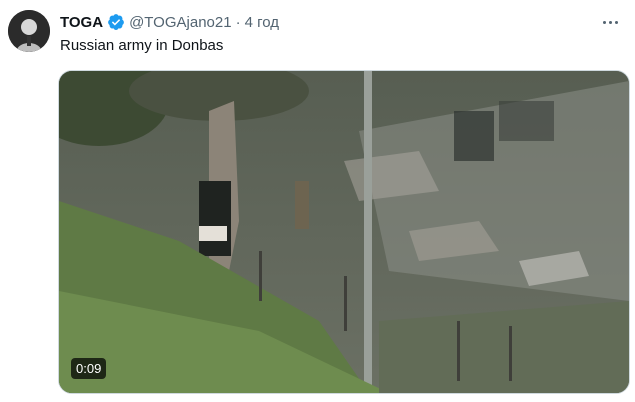  I want to click on avatar, so click(29, 31).